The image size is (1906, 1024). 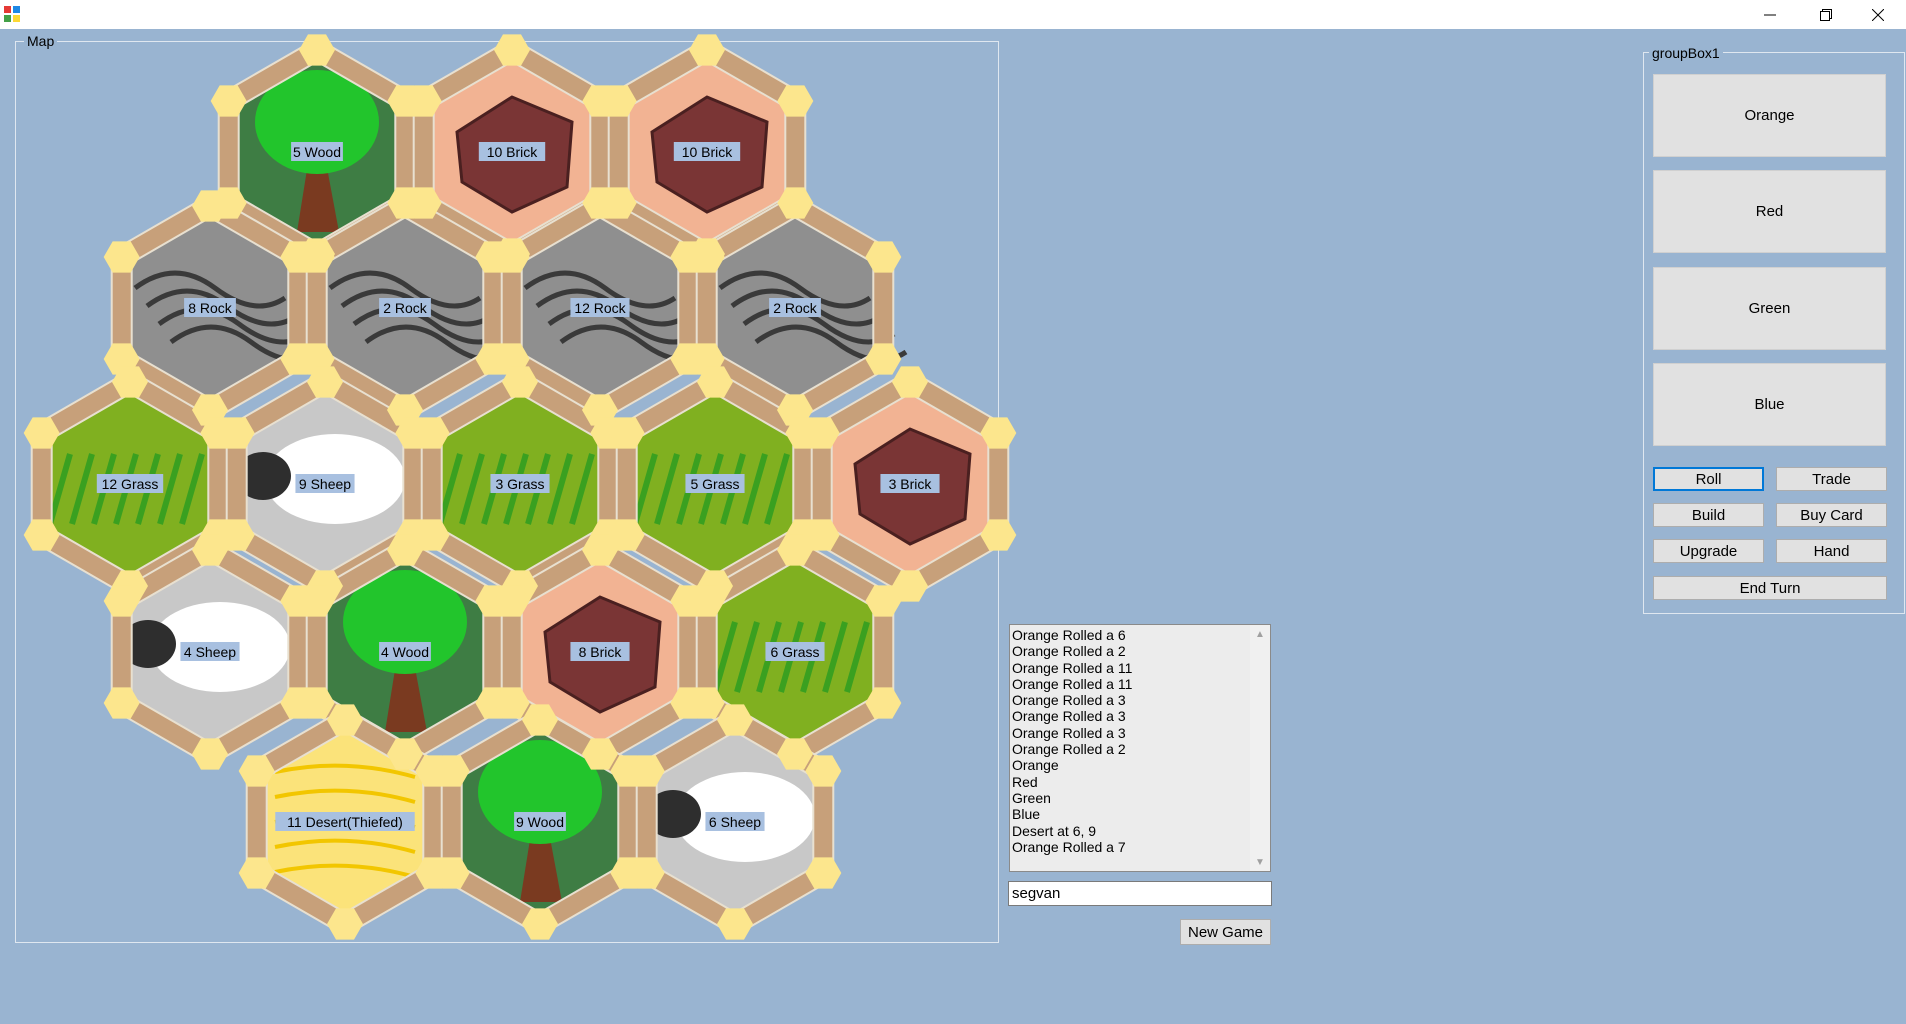 I want to click on tile-label: 6 Grass, so click(x=794, y=652).